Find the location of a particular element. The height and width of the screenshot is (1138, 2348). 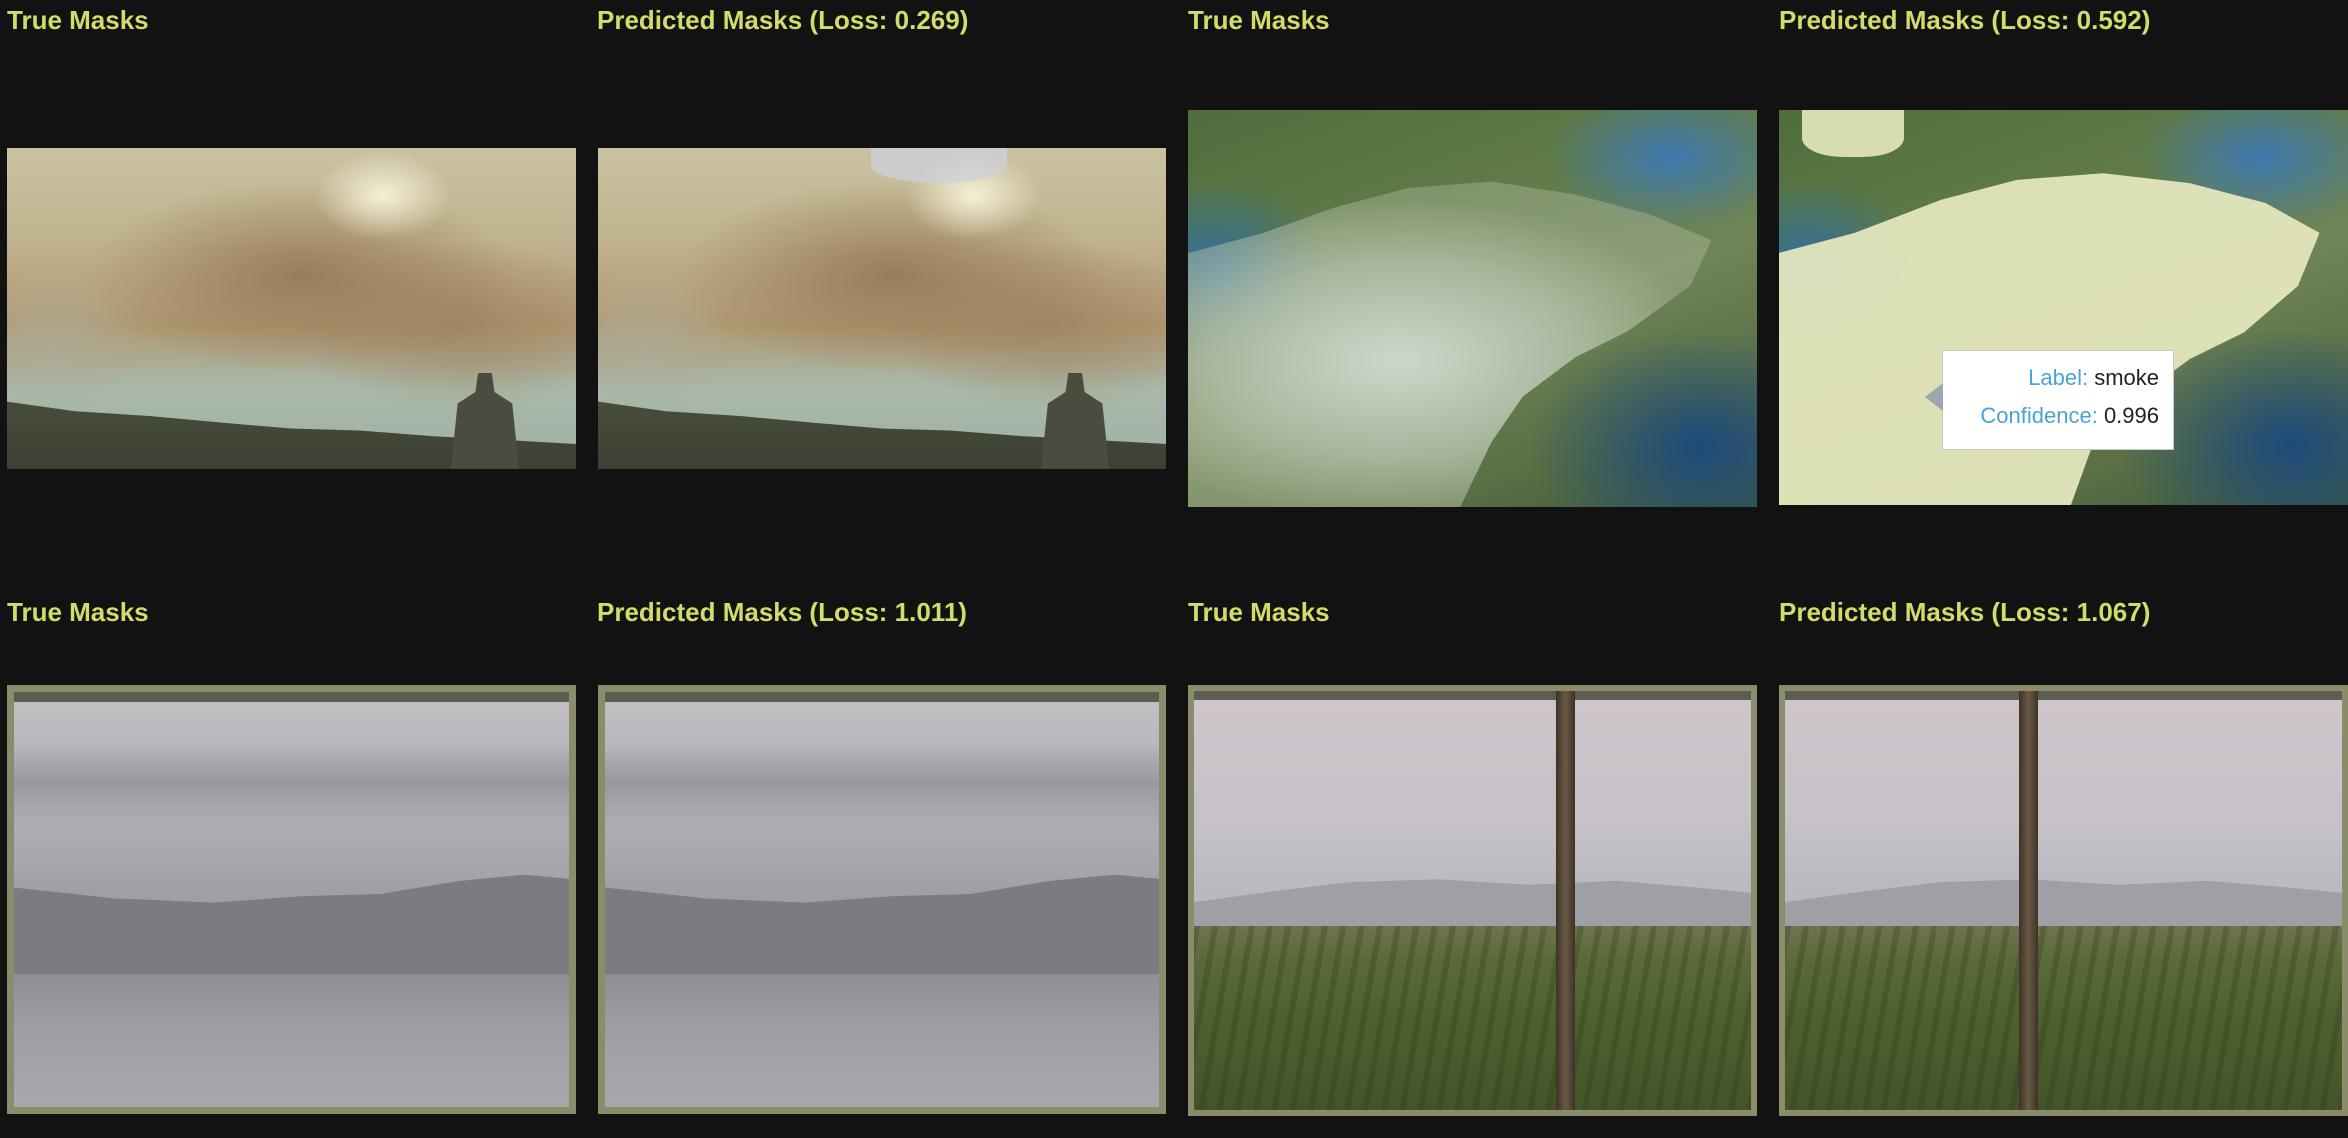

smoke-mask-overlay is located at coordinates (1450, 344).